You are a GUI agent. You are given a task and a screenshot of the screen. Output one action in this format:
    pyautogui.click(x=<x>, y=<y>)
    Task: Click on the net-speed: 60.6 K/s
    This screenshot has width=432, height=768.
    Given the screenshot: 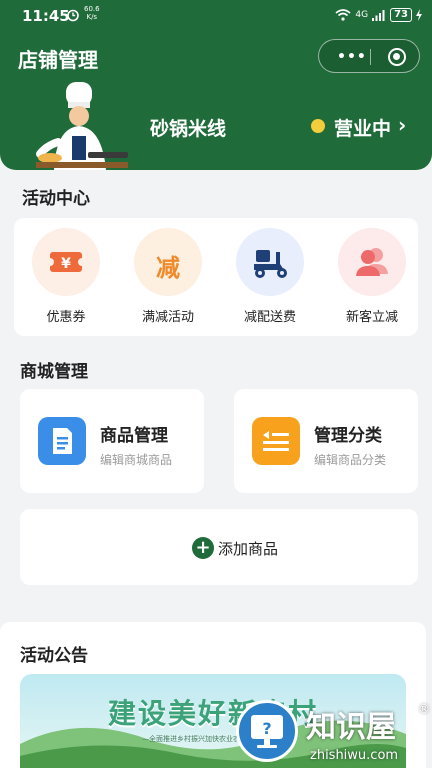 What is the action you would take?
    pyautogui.click(x=92, y=13)
    